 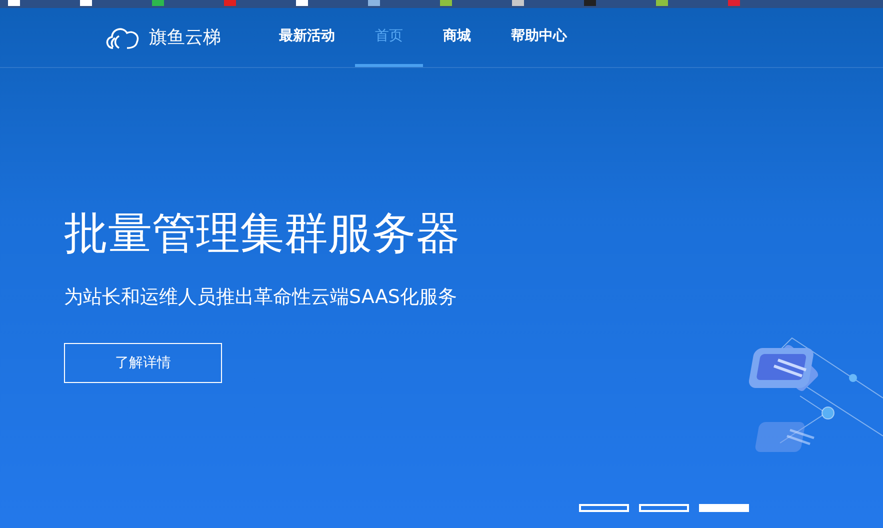 What do you see at coordinates (262, 234) in the screenshot?
I see `hero-title: 批量管理集群服务器` at bounding box center [262, 234].